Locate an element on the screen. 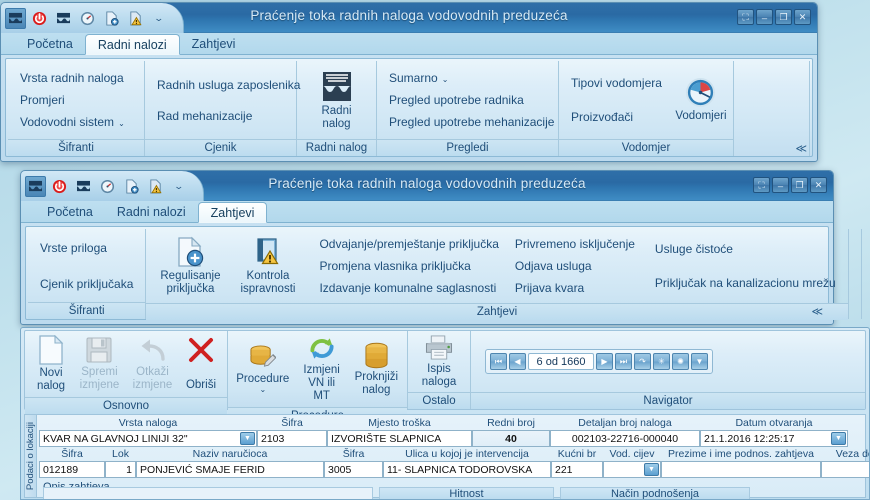 The height and width of the screenshot is (500, 870). button-radni-nalog: Radni nalog is located at coordinates (337, 100).